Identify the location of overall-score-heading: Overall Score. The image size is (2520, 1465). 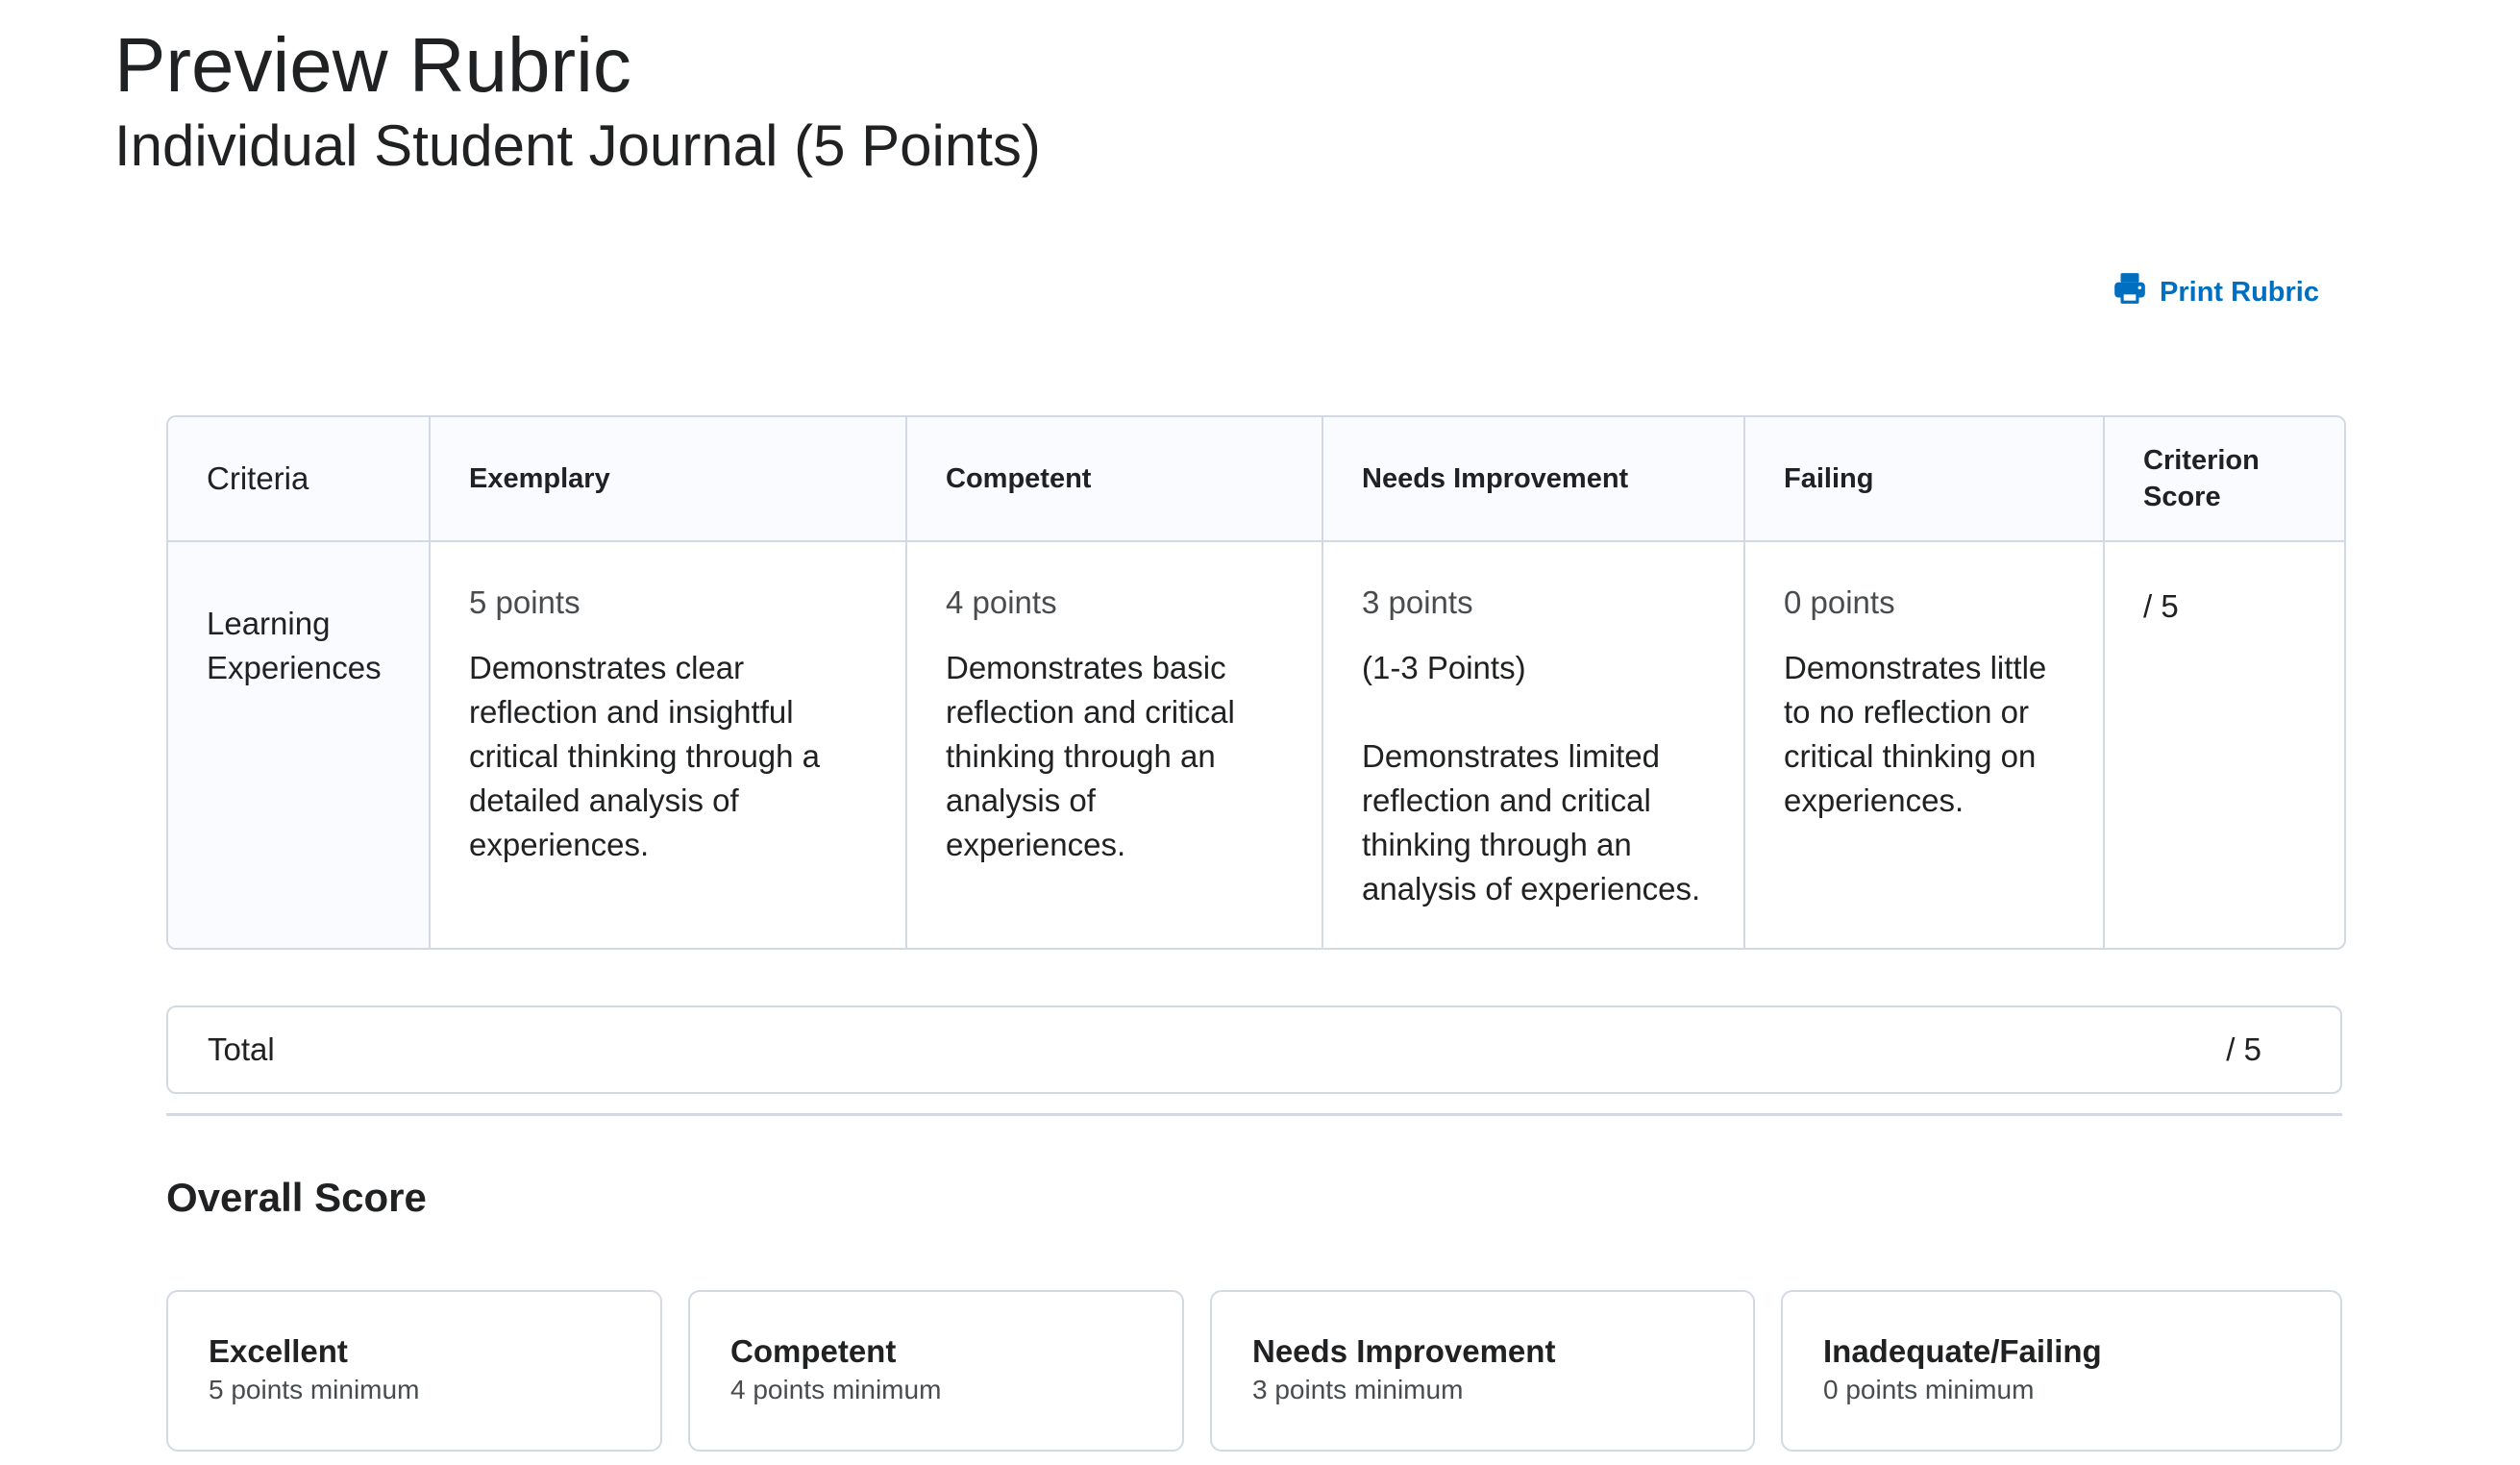
(297, 1197).